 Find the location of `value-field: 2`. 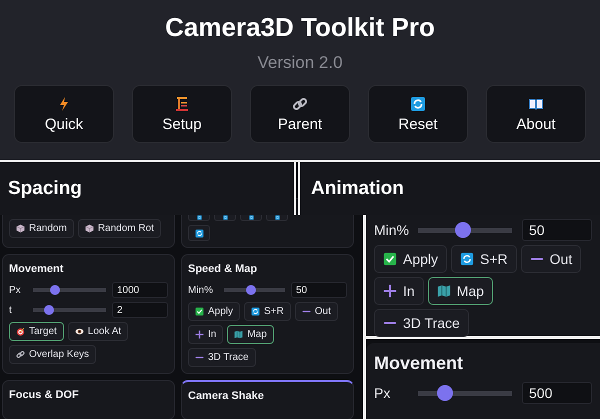

value-field: 2 is located at coordinates (140, 310).